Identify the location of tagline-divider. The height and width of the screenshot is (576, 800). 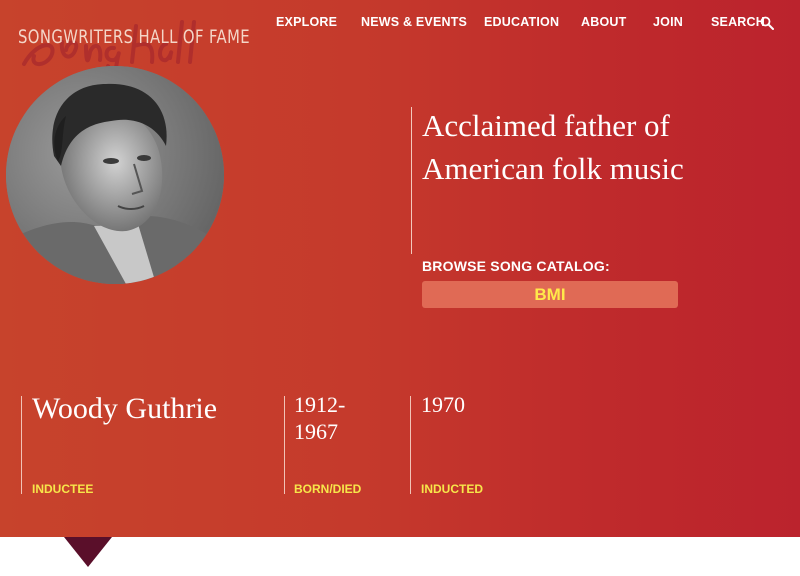
(411, 180).